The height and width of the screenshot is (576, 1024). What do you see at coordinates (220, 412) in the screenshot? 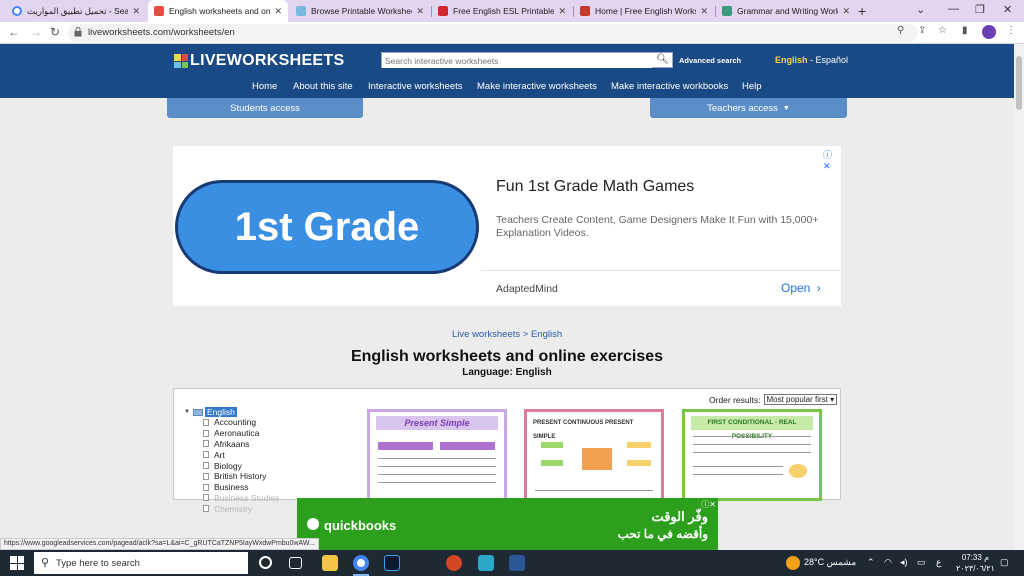
I see `tree-root-label: English` at bounding box center [220, 412].